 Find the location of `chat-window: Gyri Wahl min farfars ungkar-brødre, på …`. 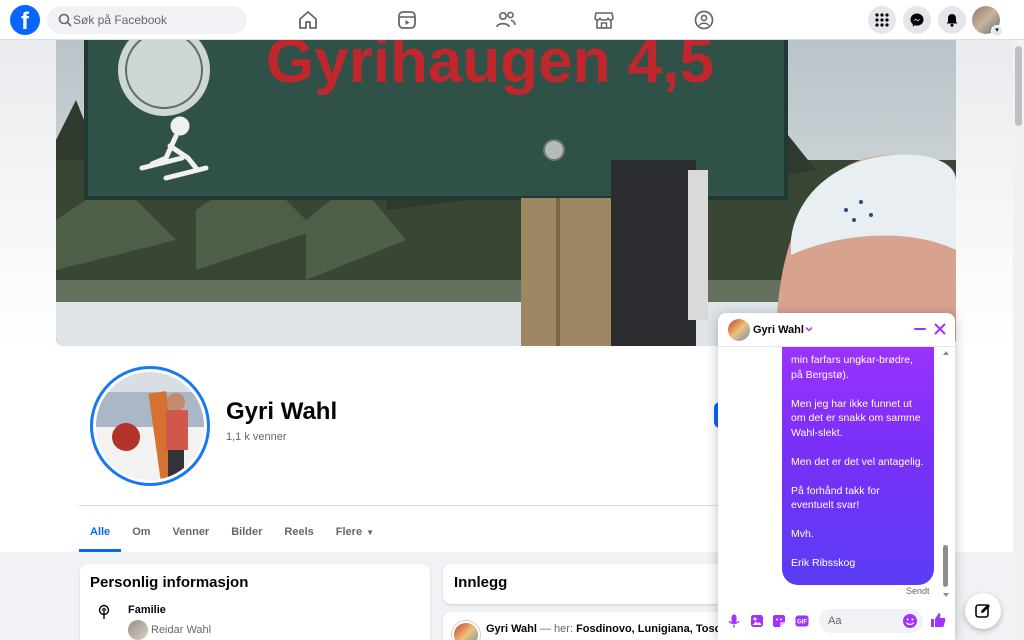

chat-window: Gyri Wahl min farfars ungkar-brødre, på … is located at coordinates (836, 476).